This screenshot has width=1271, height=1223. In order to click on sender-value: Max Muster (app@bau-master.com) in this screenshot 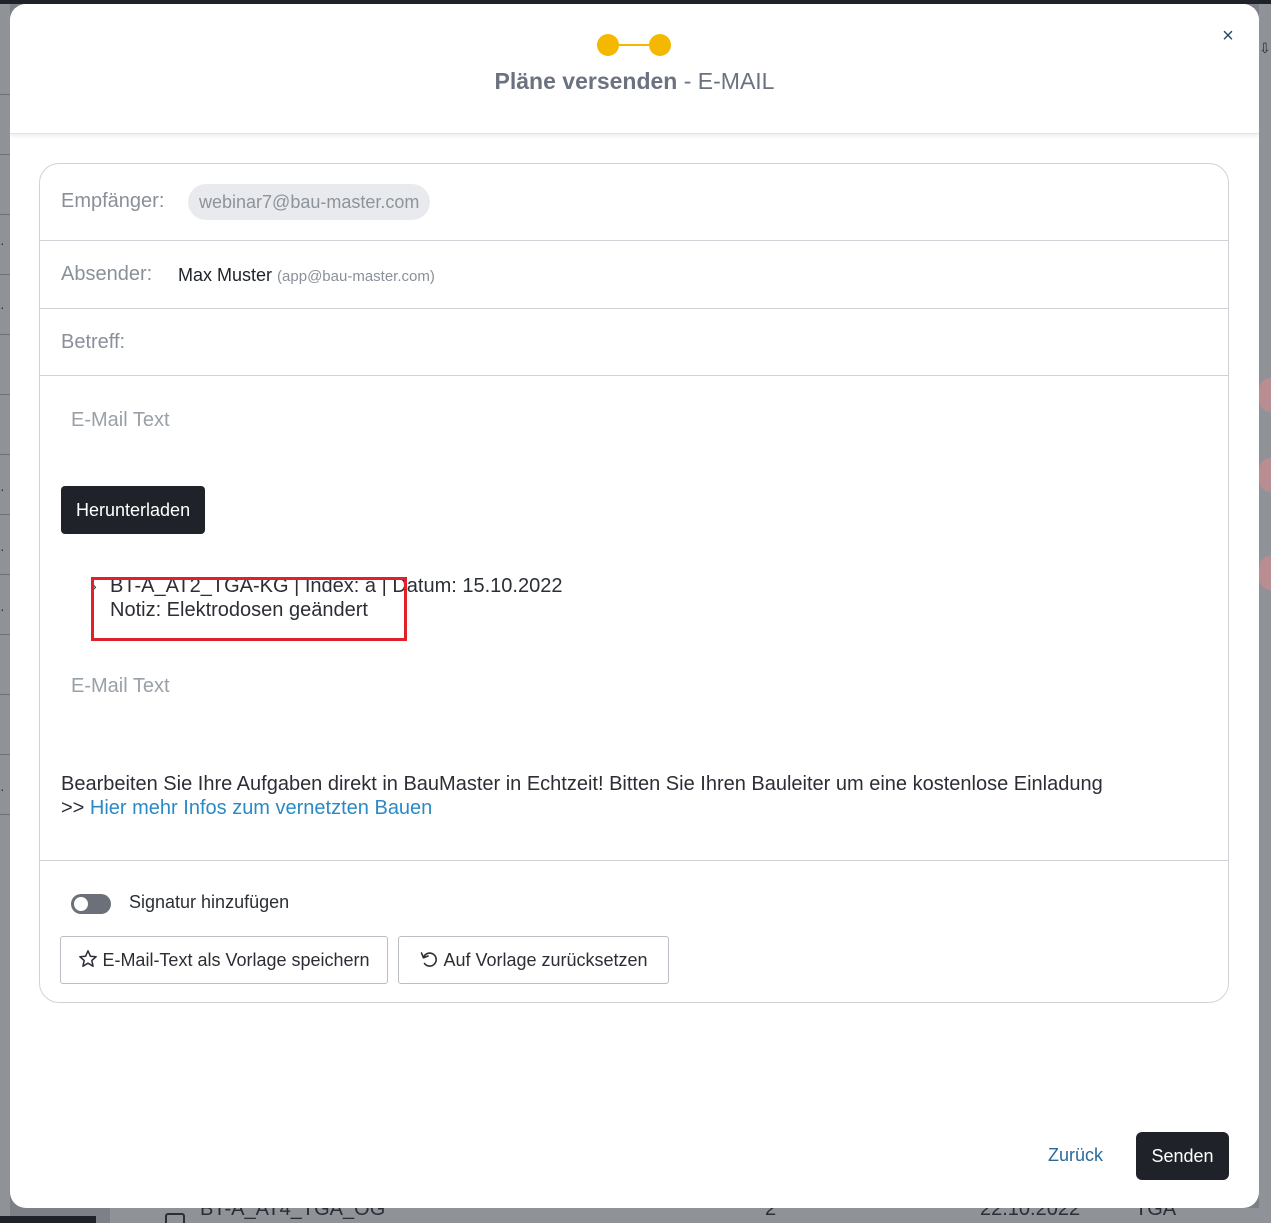, I will do `click(306, 275)`.